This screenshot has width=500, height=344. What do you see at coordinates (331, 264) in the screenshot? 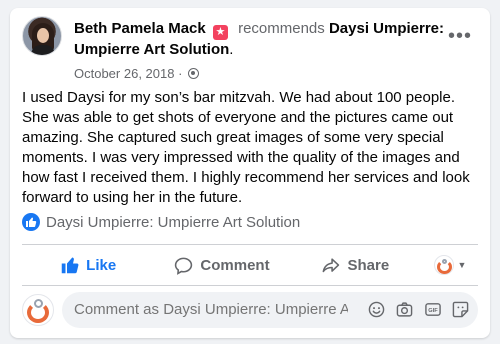
I see `share-arrow-icon` at bounding box center [331, 264].